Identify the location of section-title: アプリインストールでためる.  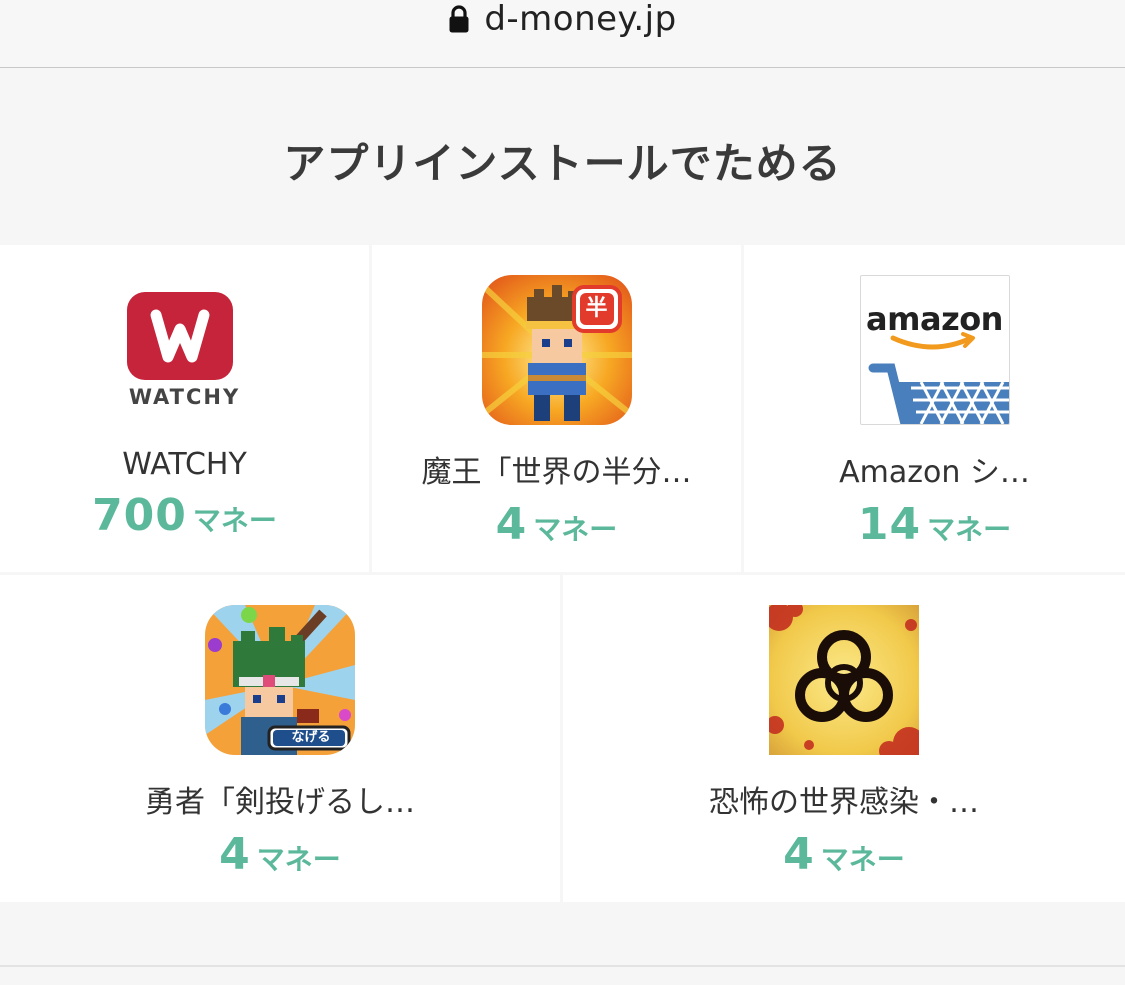
(562, 163).